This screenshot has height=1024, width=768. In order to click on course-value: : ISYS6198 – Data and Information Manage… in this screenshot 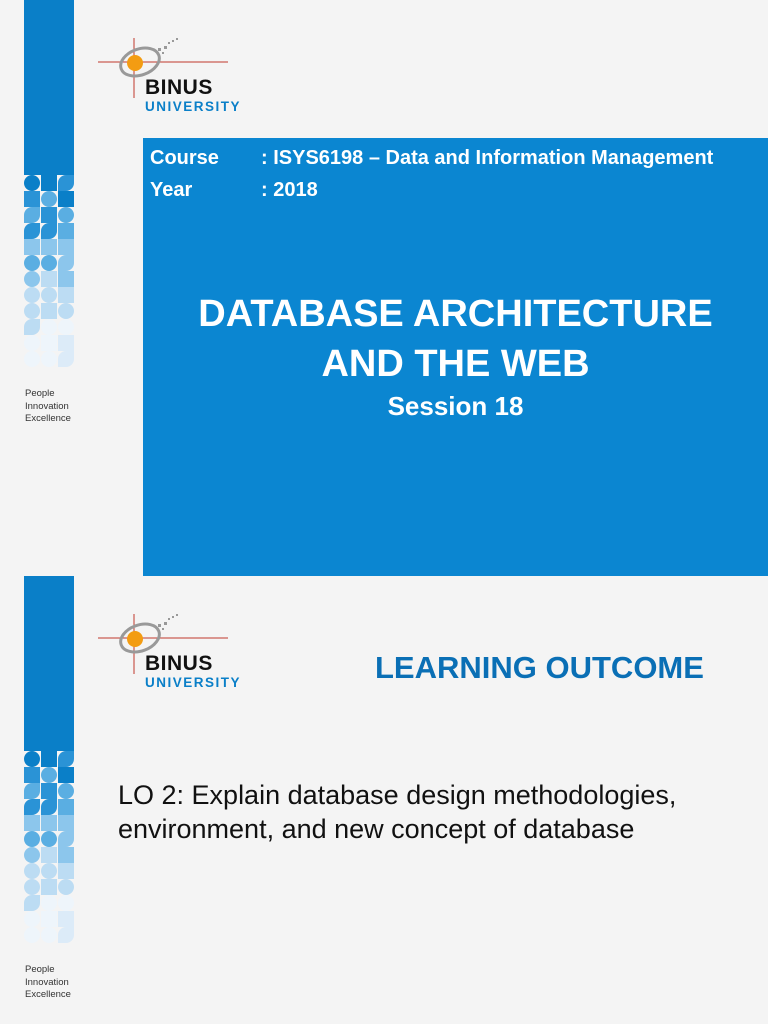, I will do `click(487, 158)`.